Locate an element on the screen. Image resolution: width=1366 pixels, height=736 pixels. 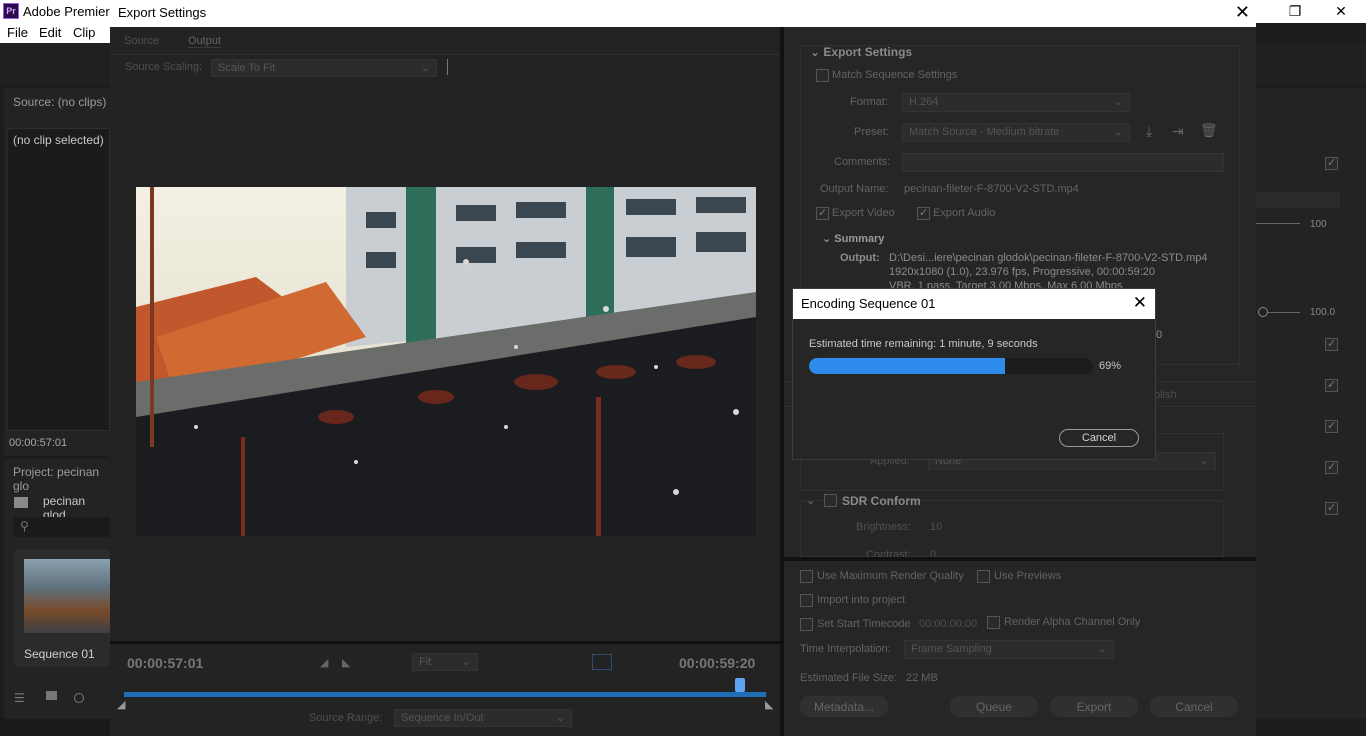
use-max-render-label: Use Maximum Render Quality is located at coordinates (890, 576).